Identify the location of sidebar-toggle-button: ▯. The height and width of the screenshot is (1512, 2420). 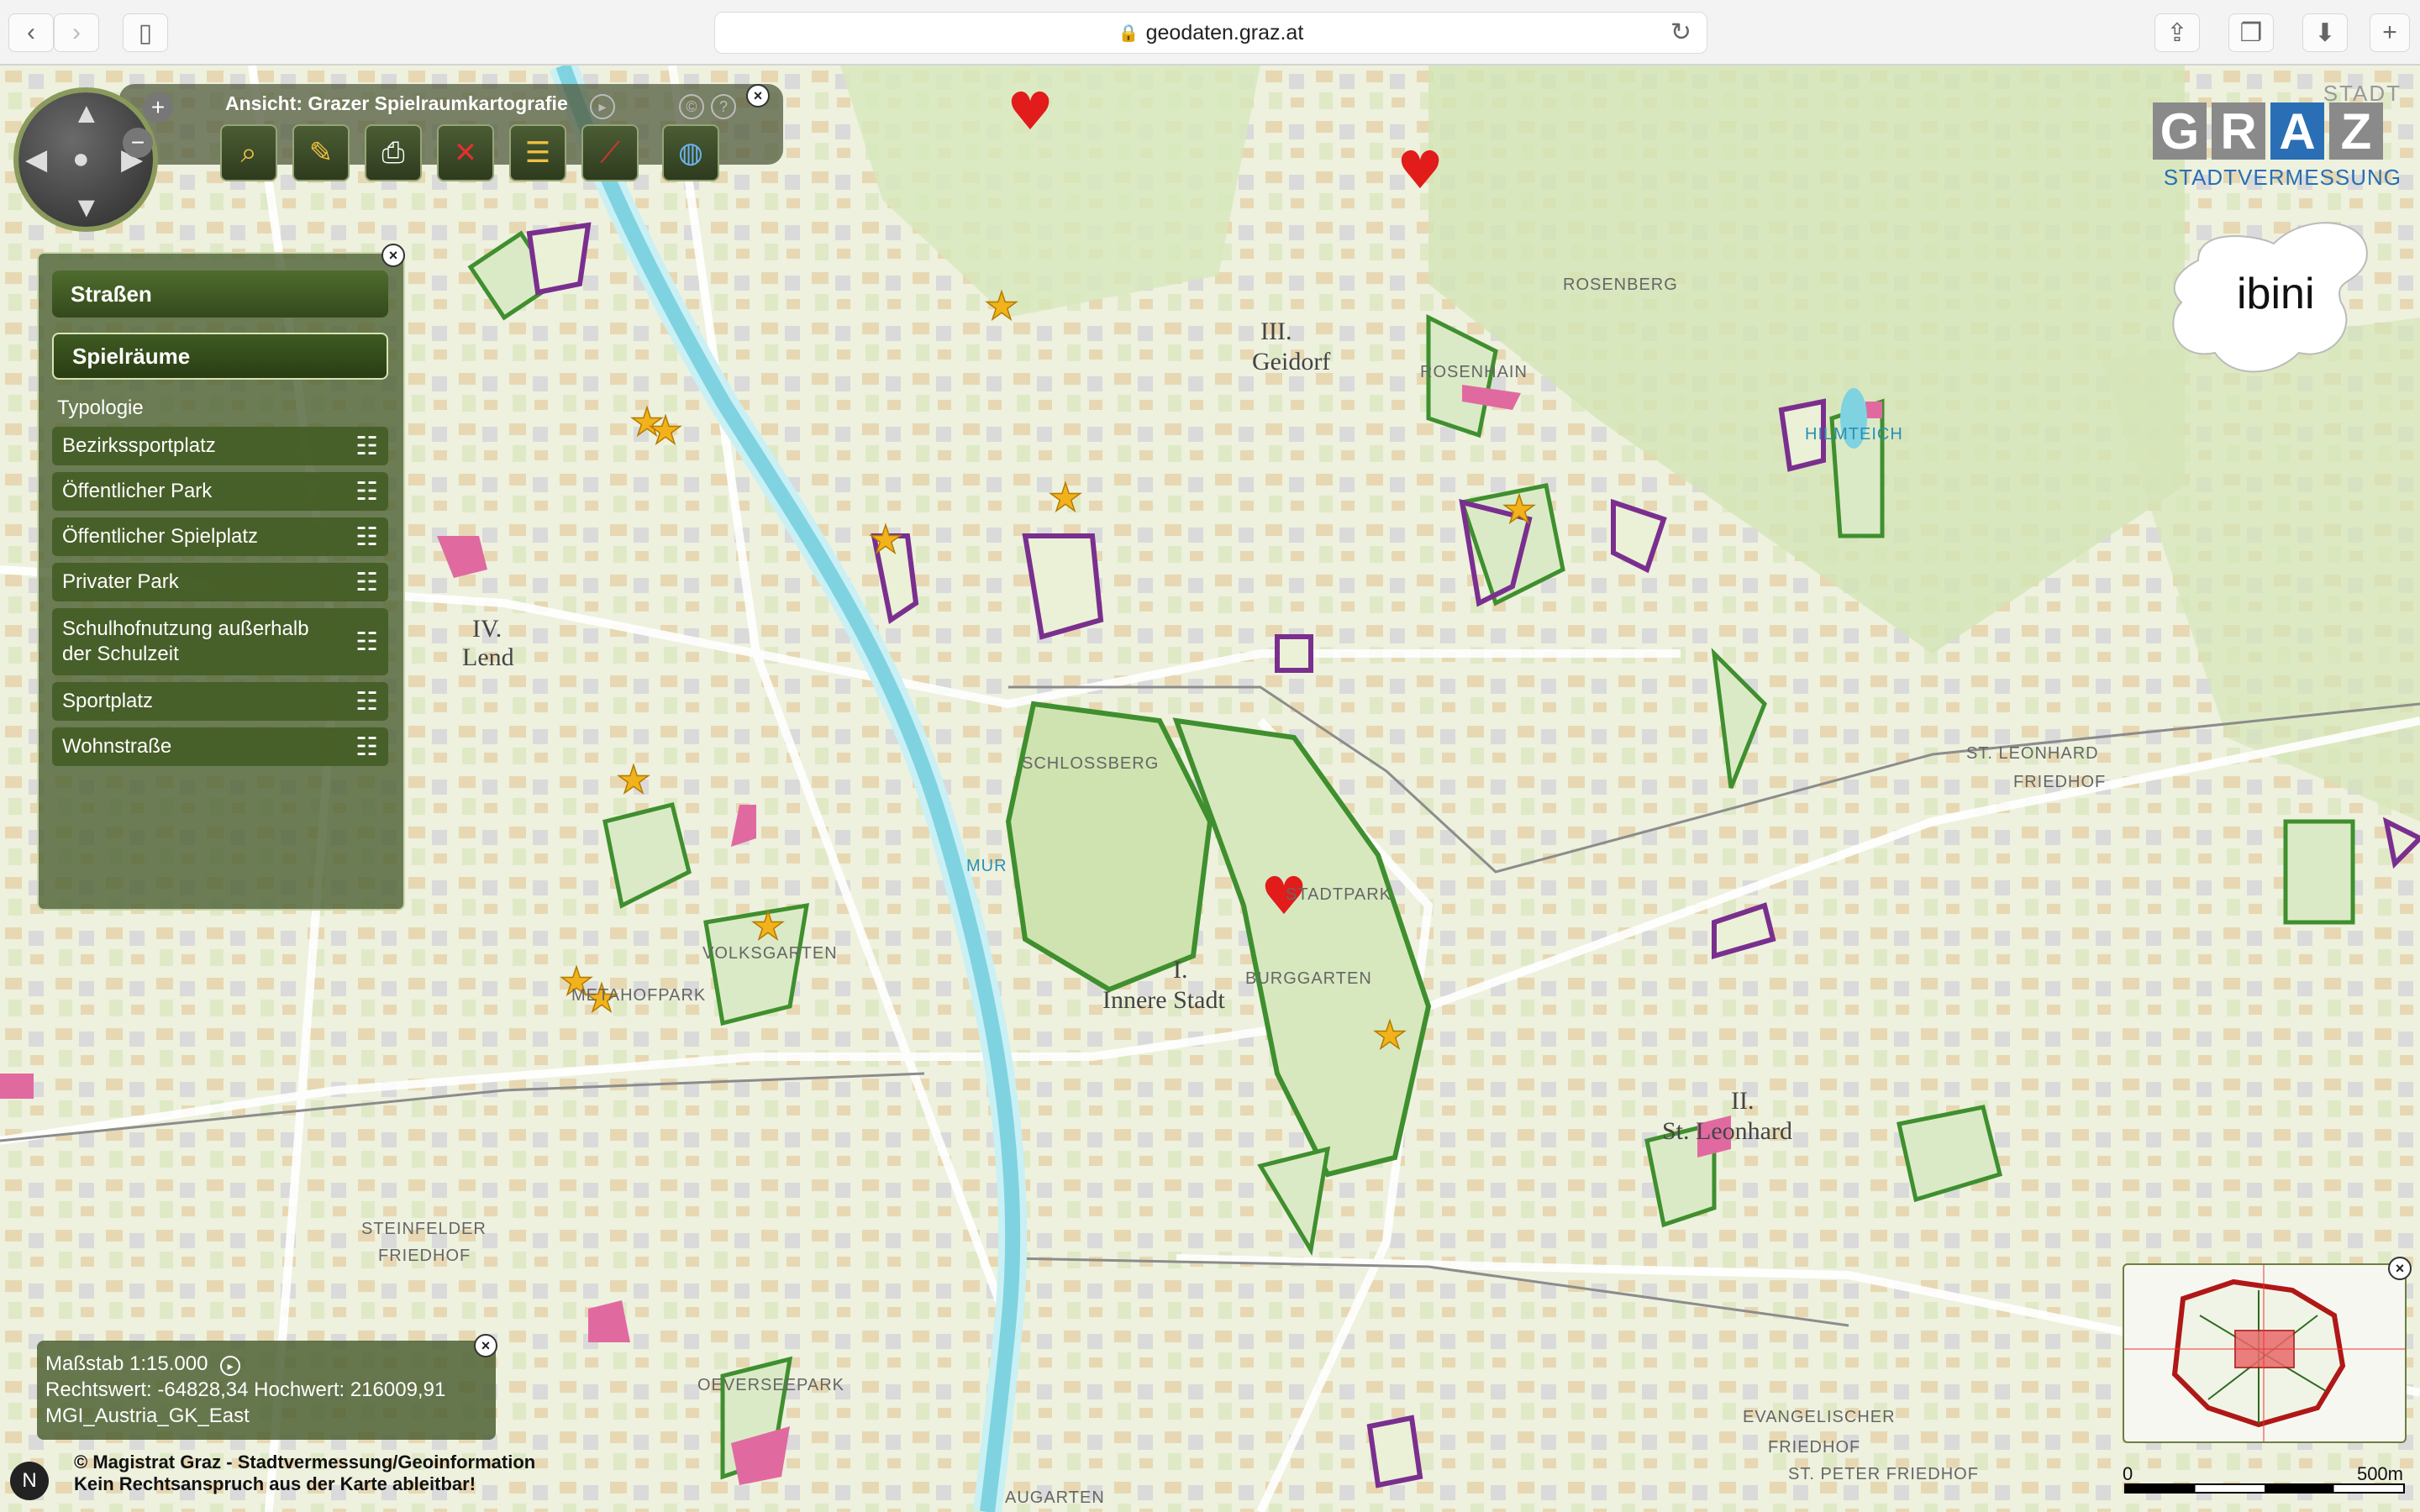
(146, 32).